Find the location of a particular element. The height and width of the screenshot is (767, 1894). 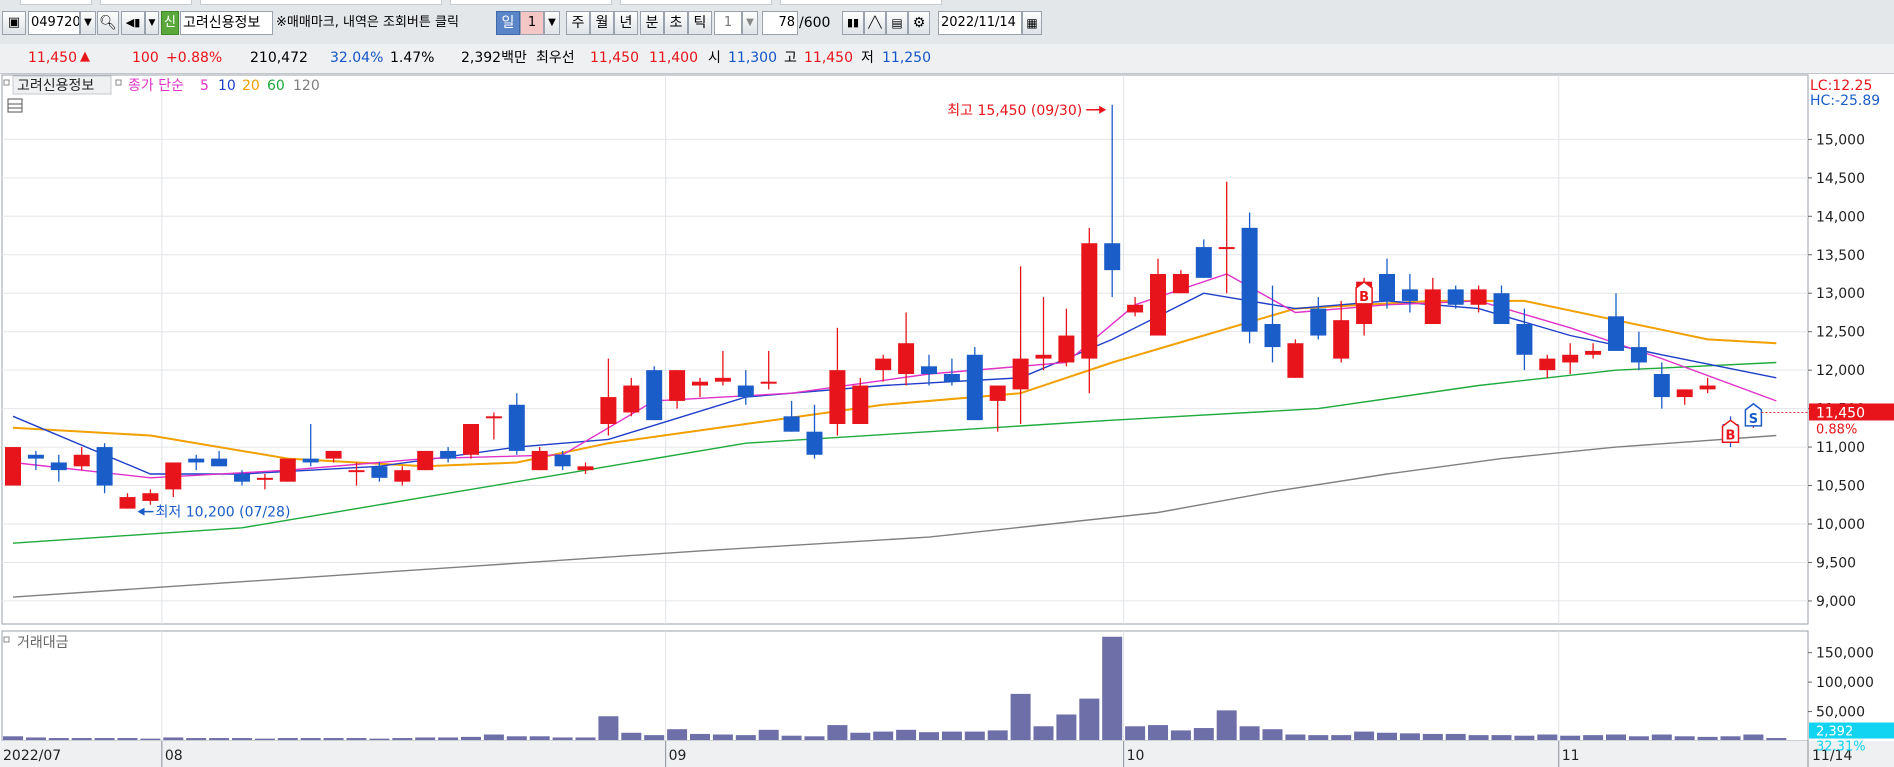

turnover-ratio: 1.47% is located at coordinates (412, 58).